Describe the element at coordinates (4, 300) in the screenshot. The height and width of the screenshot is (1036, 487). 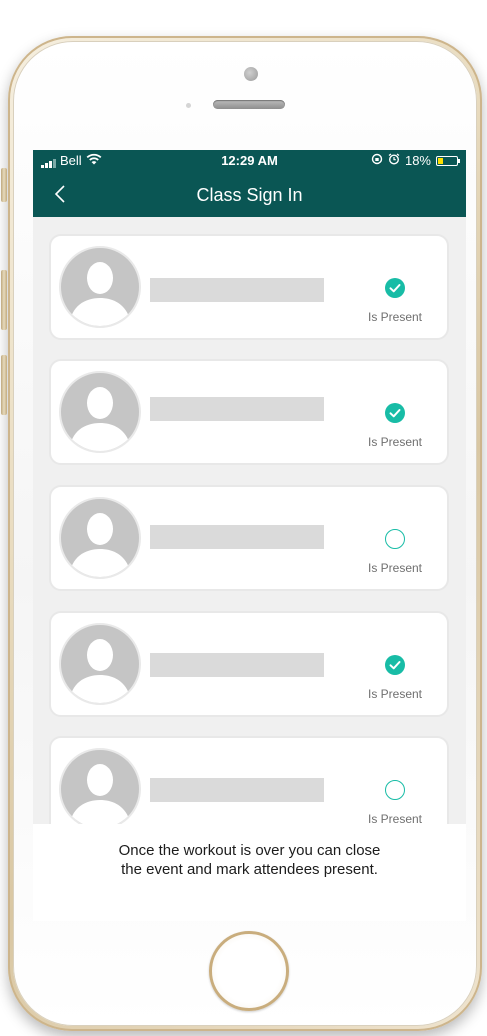
I see `volume-up-button` at that location.